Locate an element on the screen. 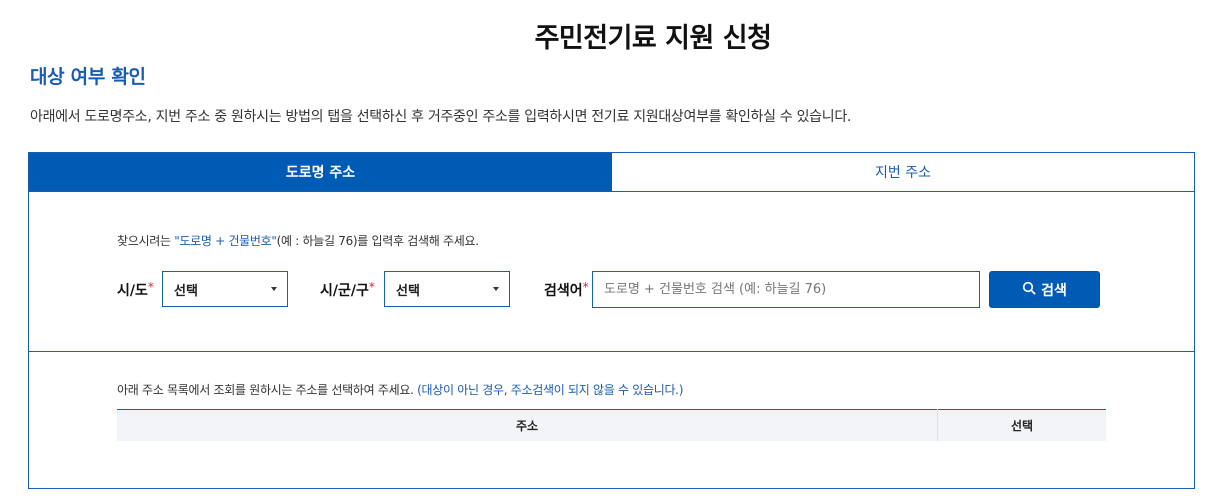 Image resolution: width=1223 pixels, height=499 pixels. tab-road-address: 도로명 주소 is located at coordinates (320, 172).